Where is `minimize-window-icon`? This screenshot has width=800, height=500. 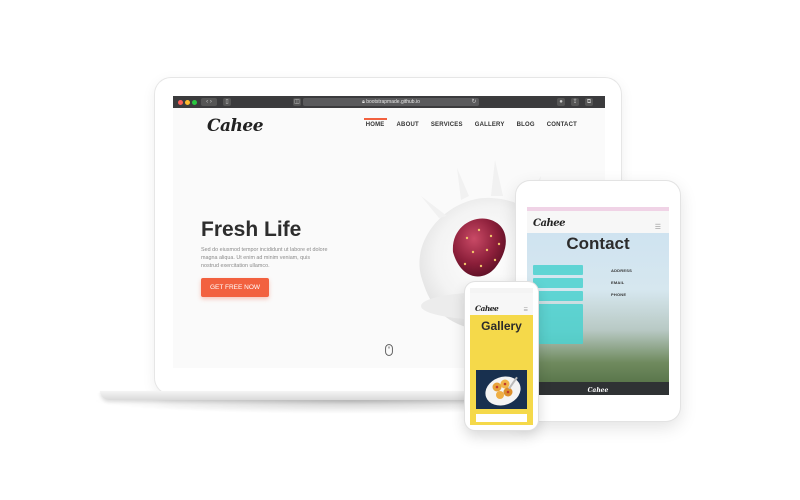 minimize-window-icon is located at coordinates (187, 102).